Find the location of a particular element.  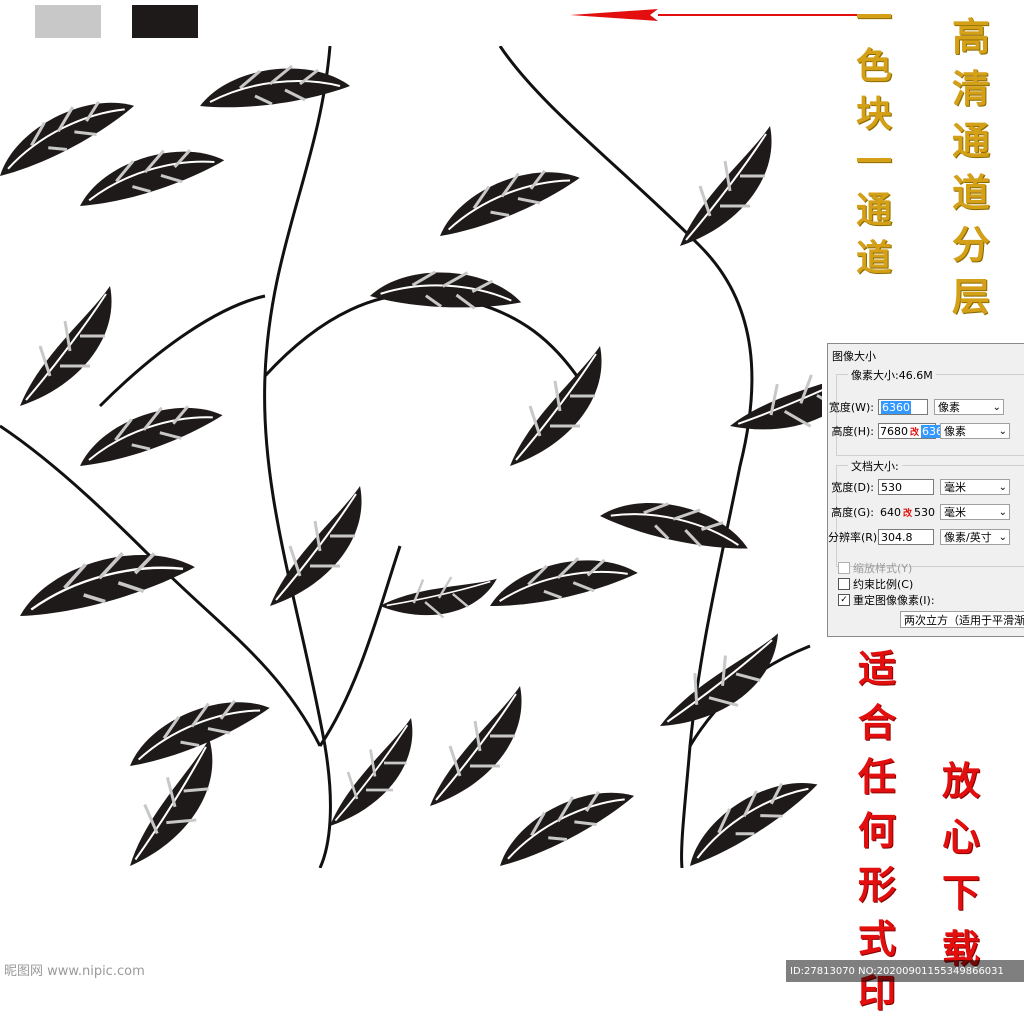

doc-height-new-value: 530 is located at coordinates (925, 512).